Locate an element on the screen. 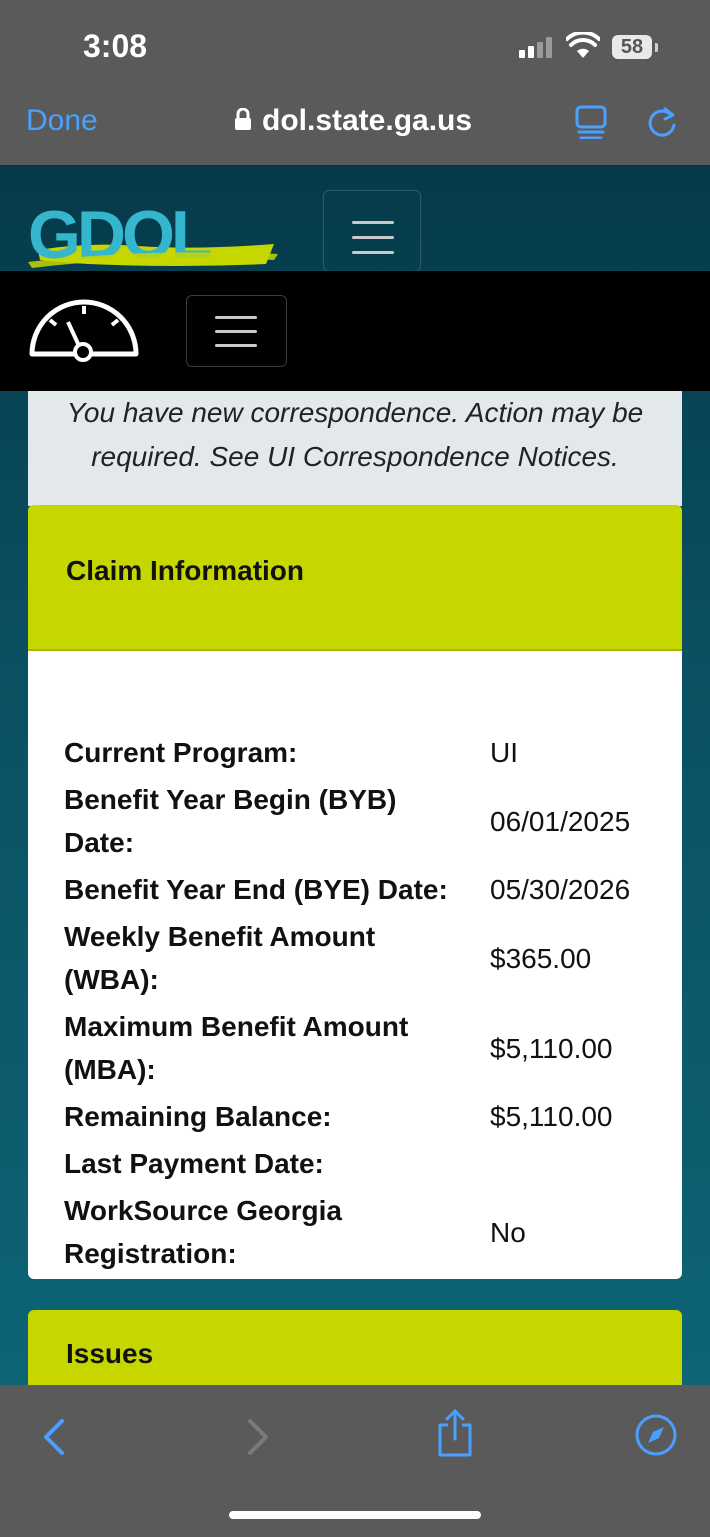  row-value: $365.00 is located at coordinates (541, 958).